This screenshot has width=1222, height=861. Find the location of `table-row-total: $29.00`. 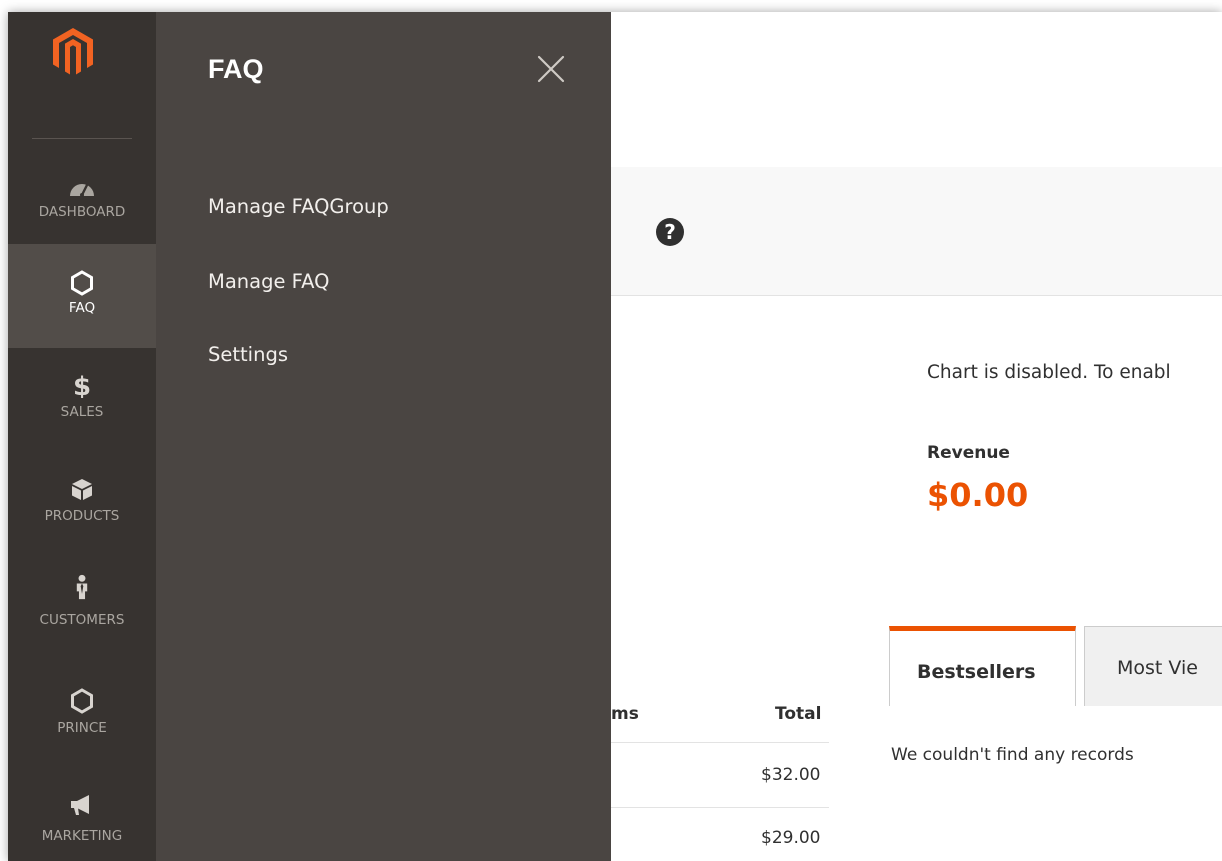

table-row-total: $29.00 is located at coordinates (791, 838).